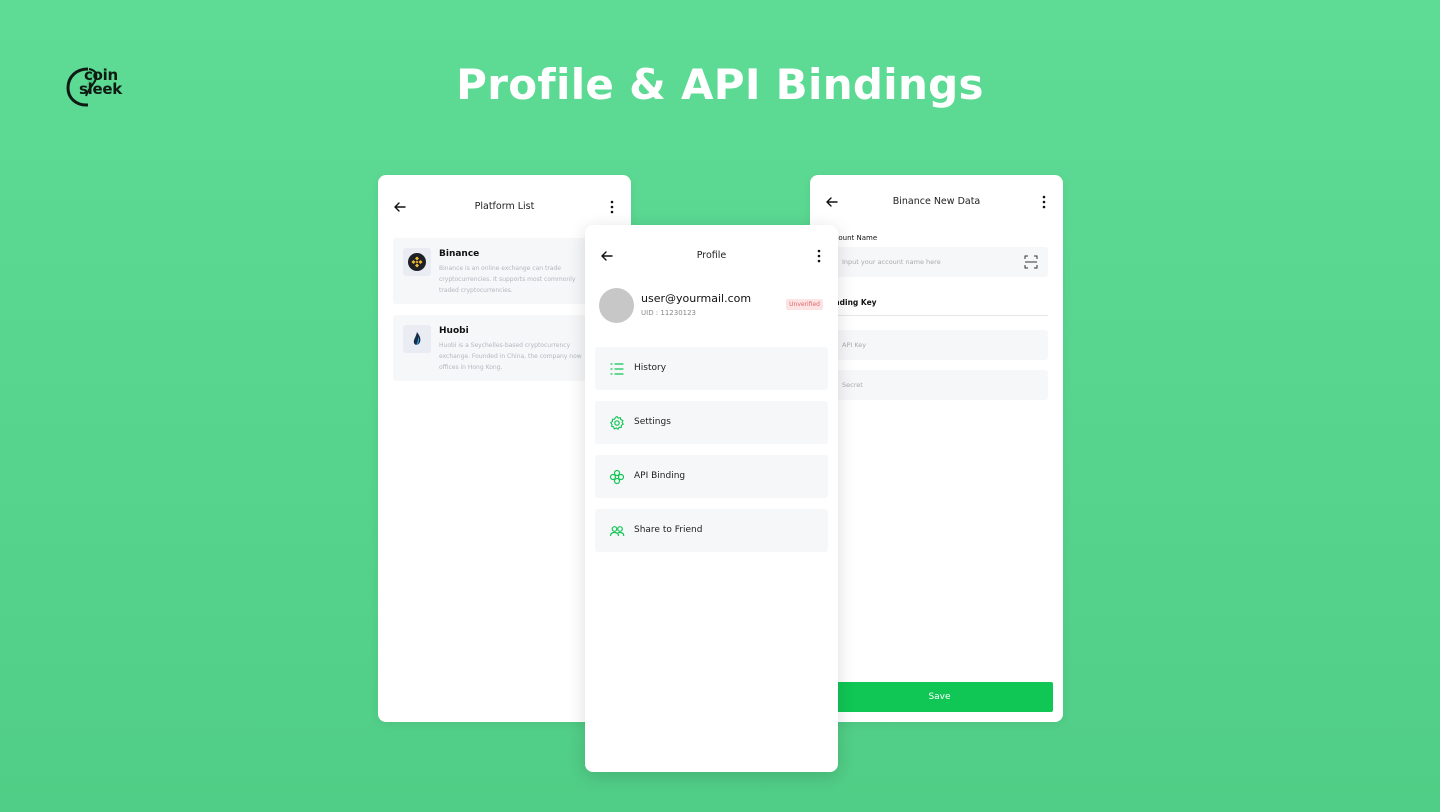 Image resolution: width=1440 pixels, height=812 pixels. I want to click on huobi-logo-icon, so click(417, 339).